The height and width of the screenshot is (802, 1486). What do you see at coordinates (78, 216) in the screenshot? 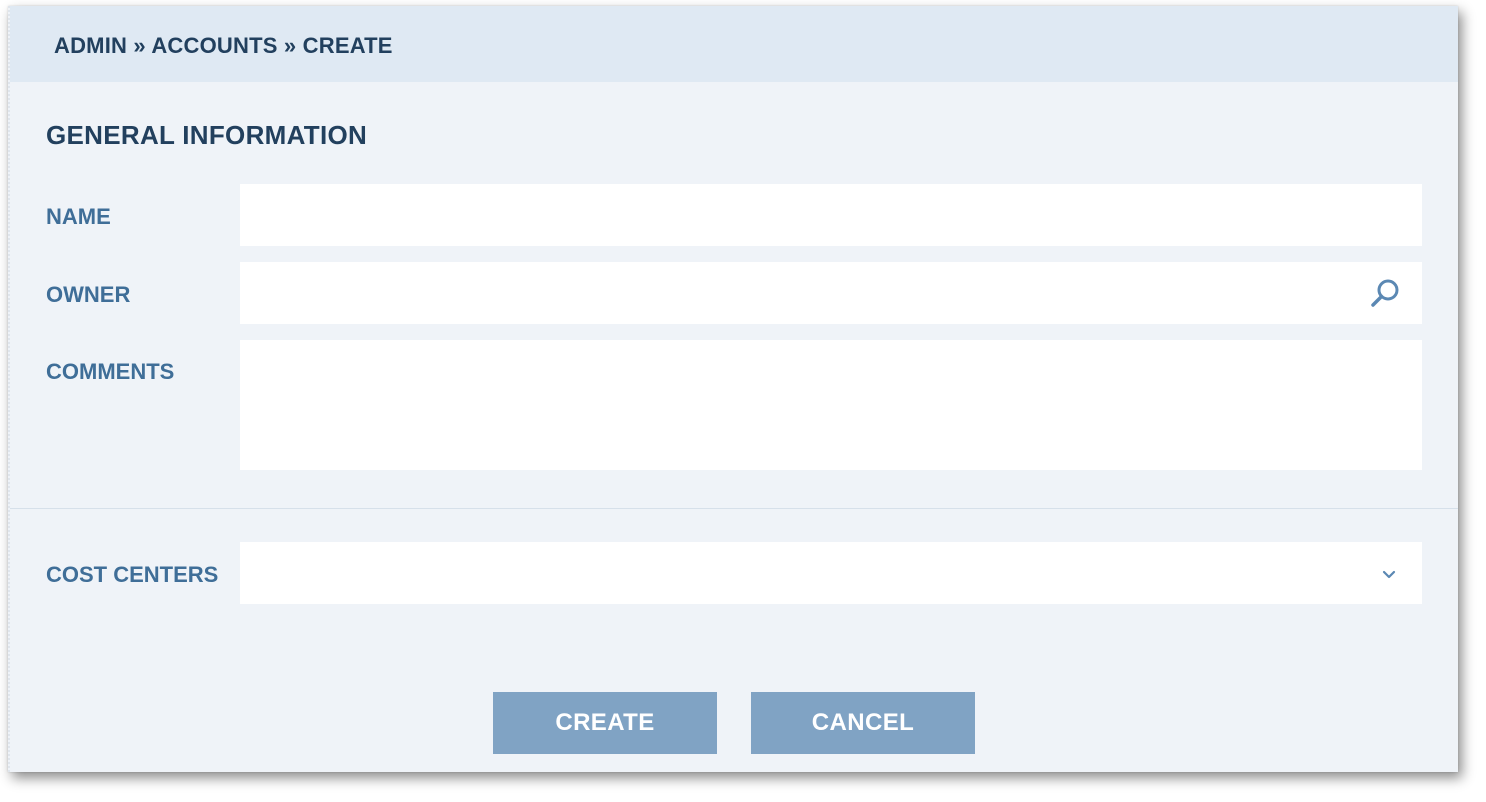
I see `name-label: NAME` at bounding box center [78, 216].